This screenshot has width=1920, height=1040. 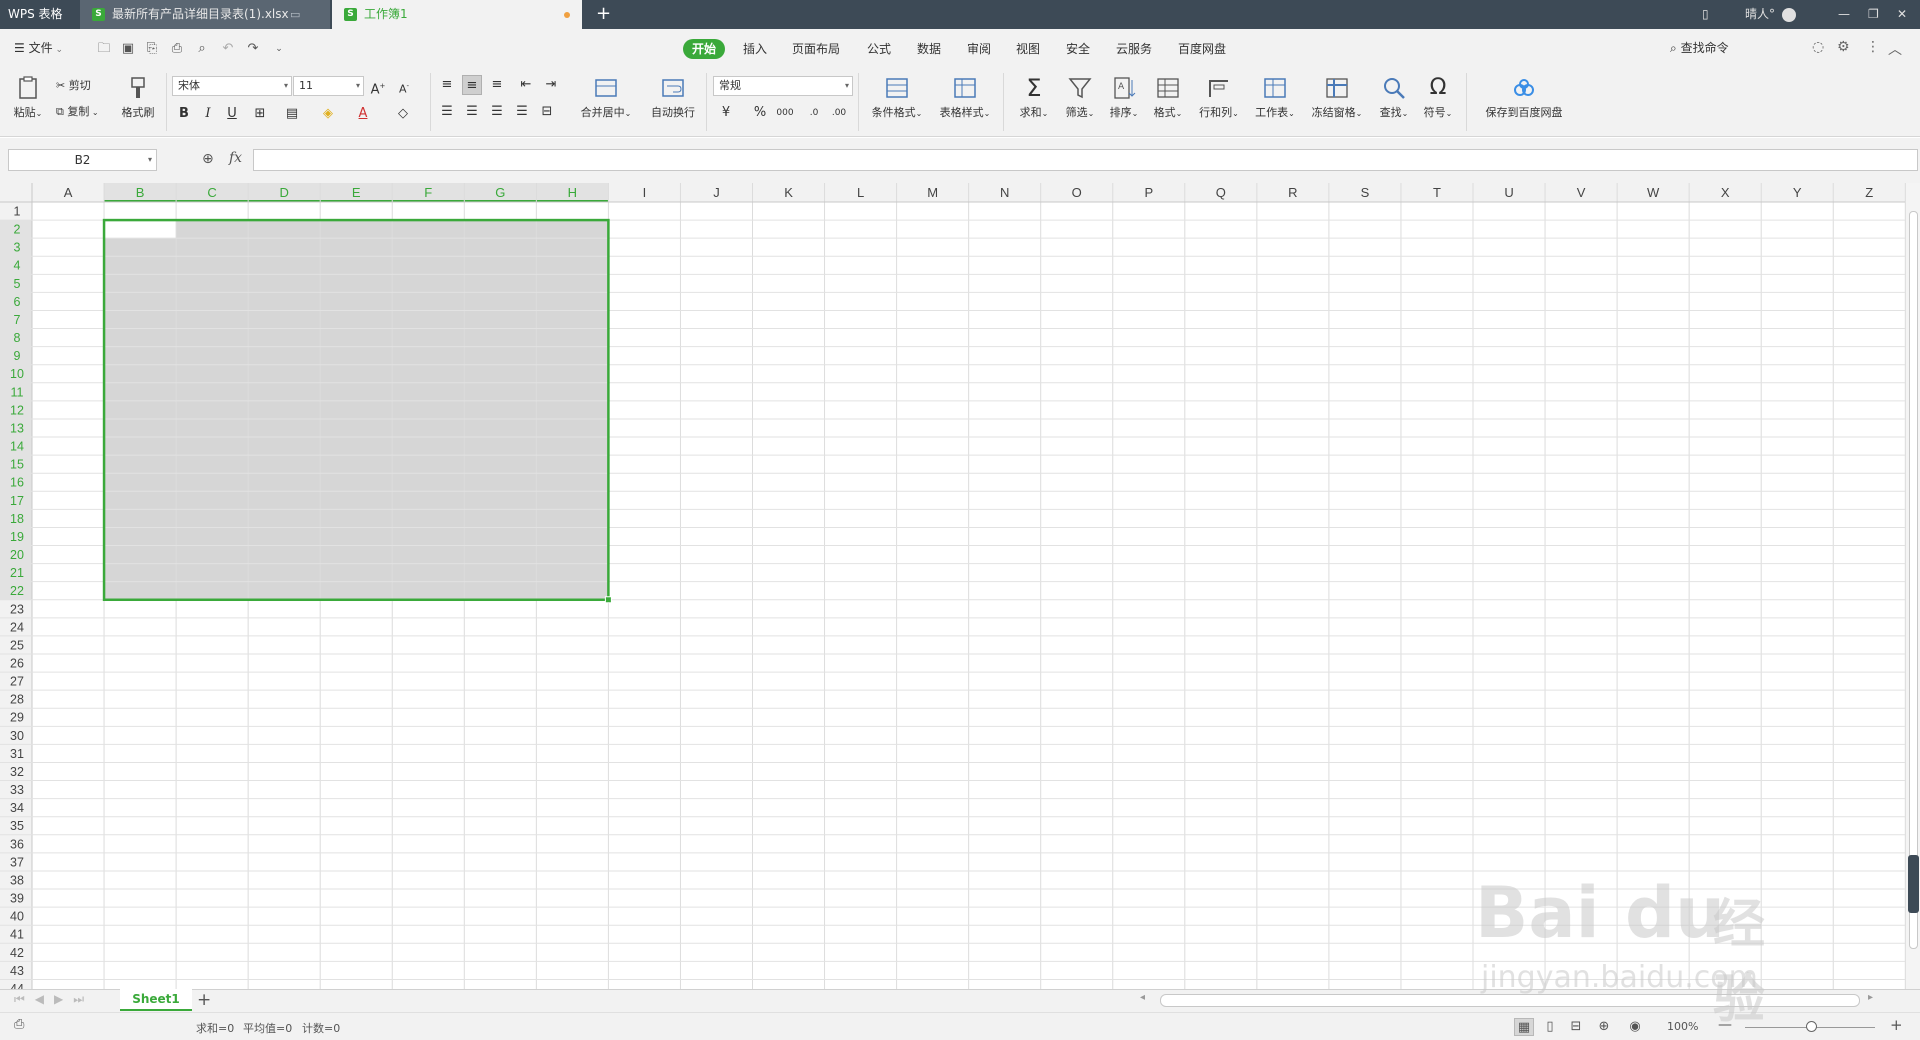 What do you see at coordinates (17, 519) in the screenshot?
I see `row-header: 18` at bounding box center [17, 519].